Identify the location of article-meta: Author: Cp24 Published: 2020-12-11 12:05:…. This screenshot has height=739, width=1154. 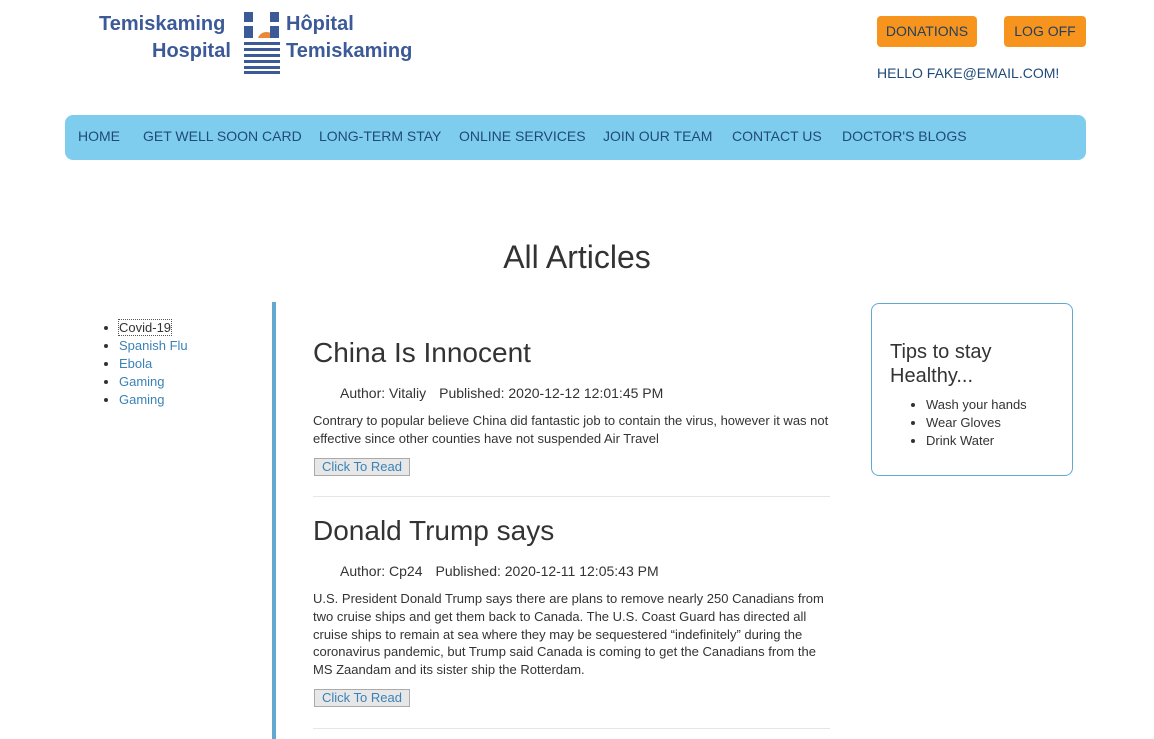
(499, 571).